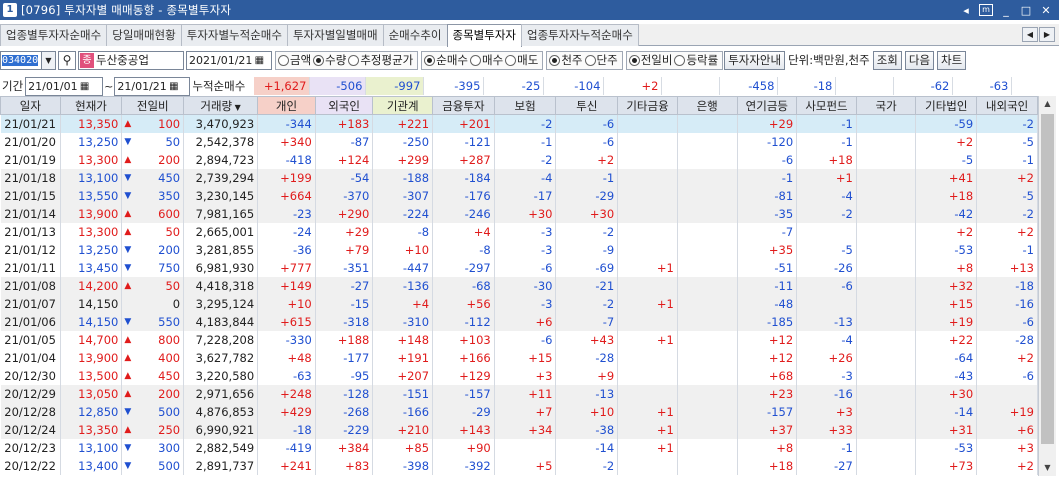  I want to click on prev-window-icon: ◂, so click(966, 10).